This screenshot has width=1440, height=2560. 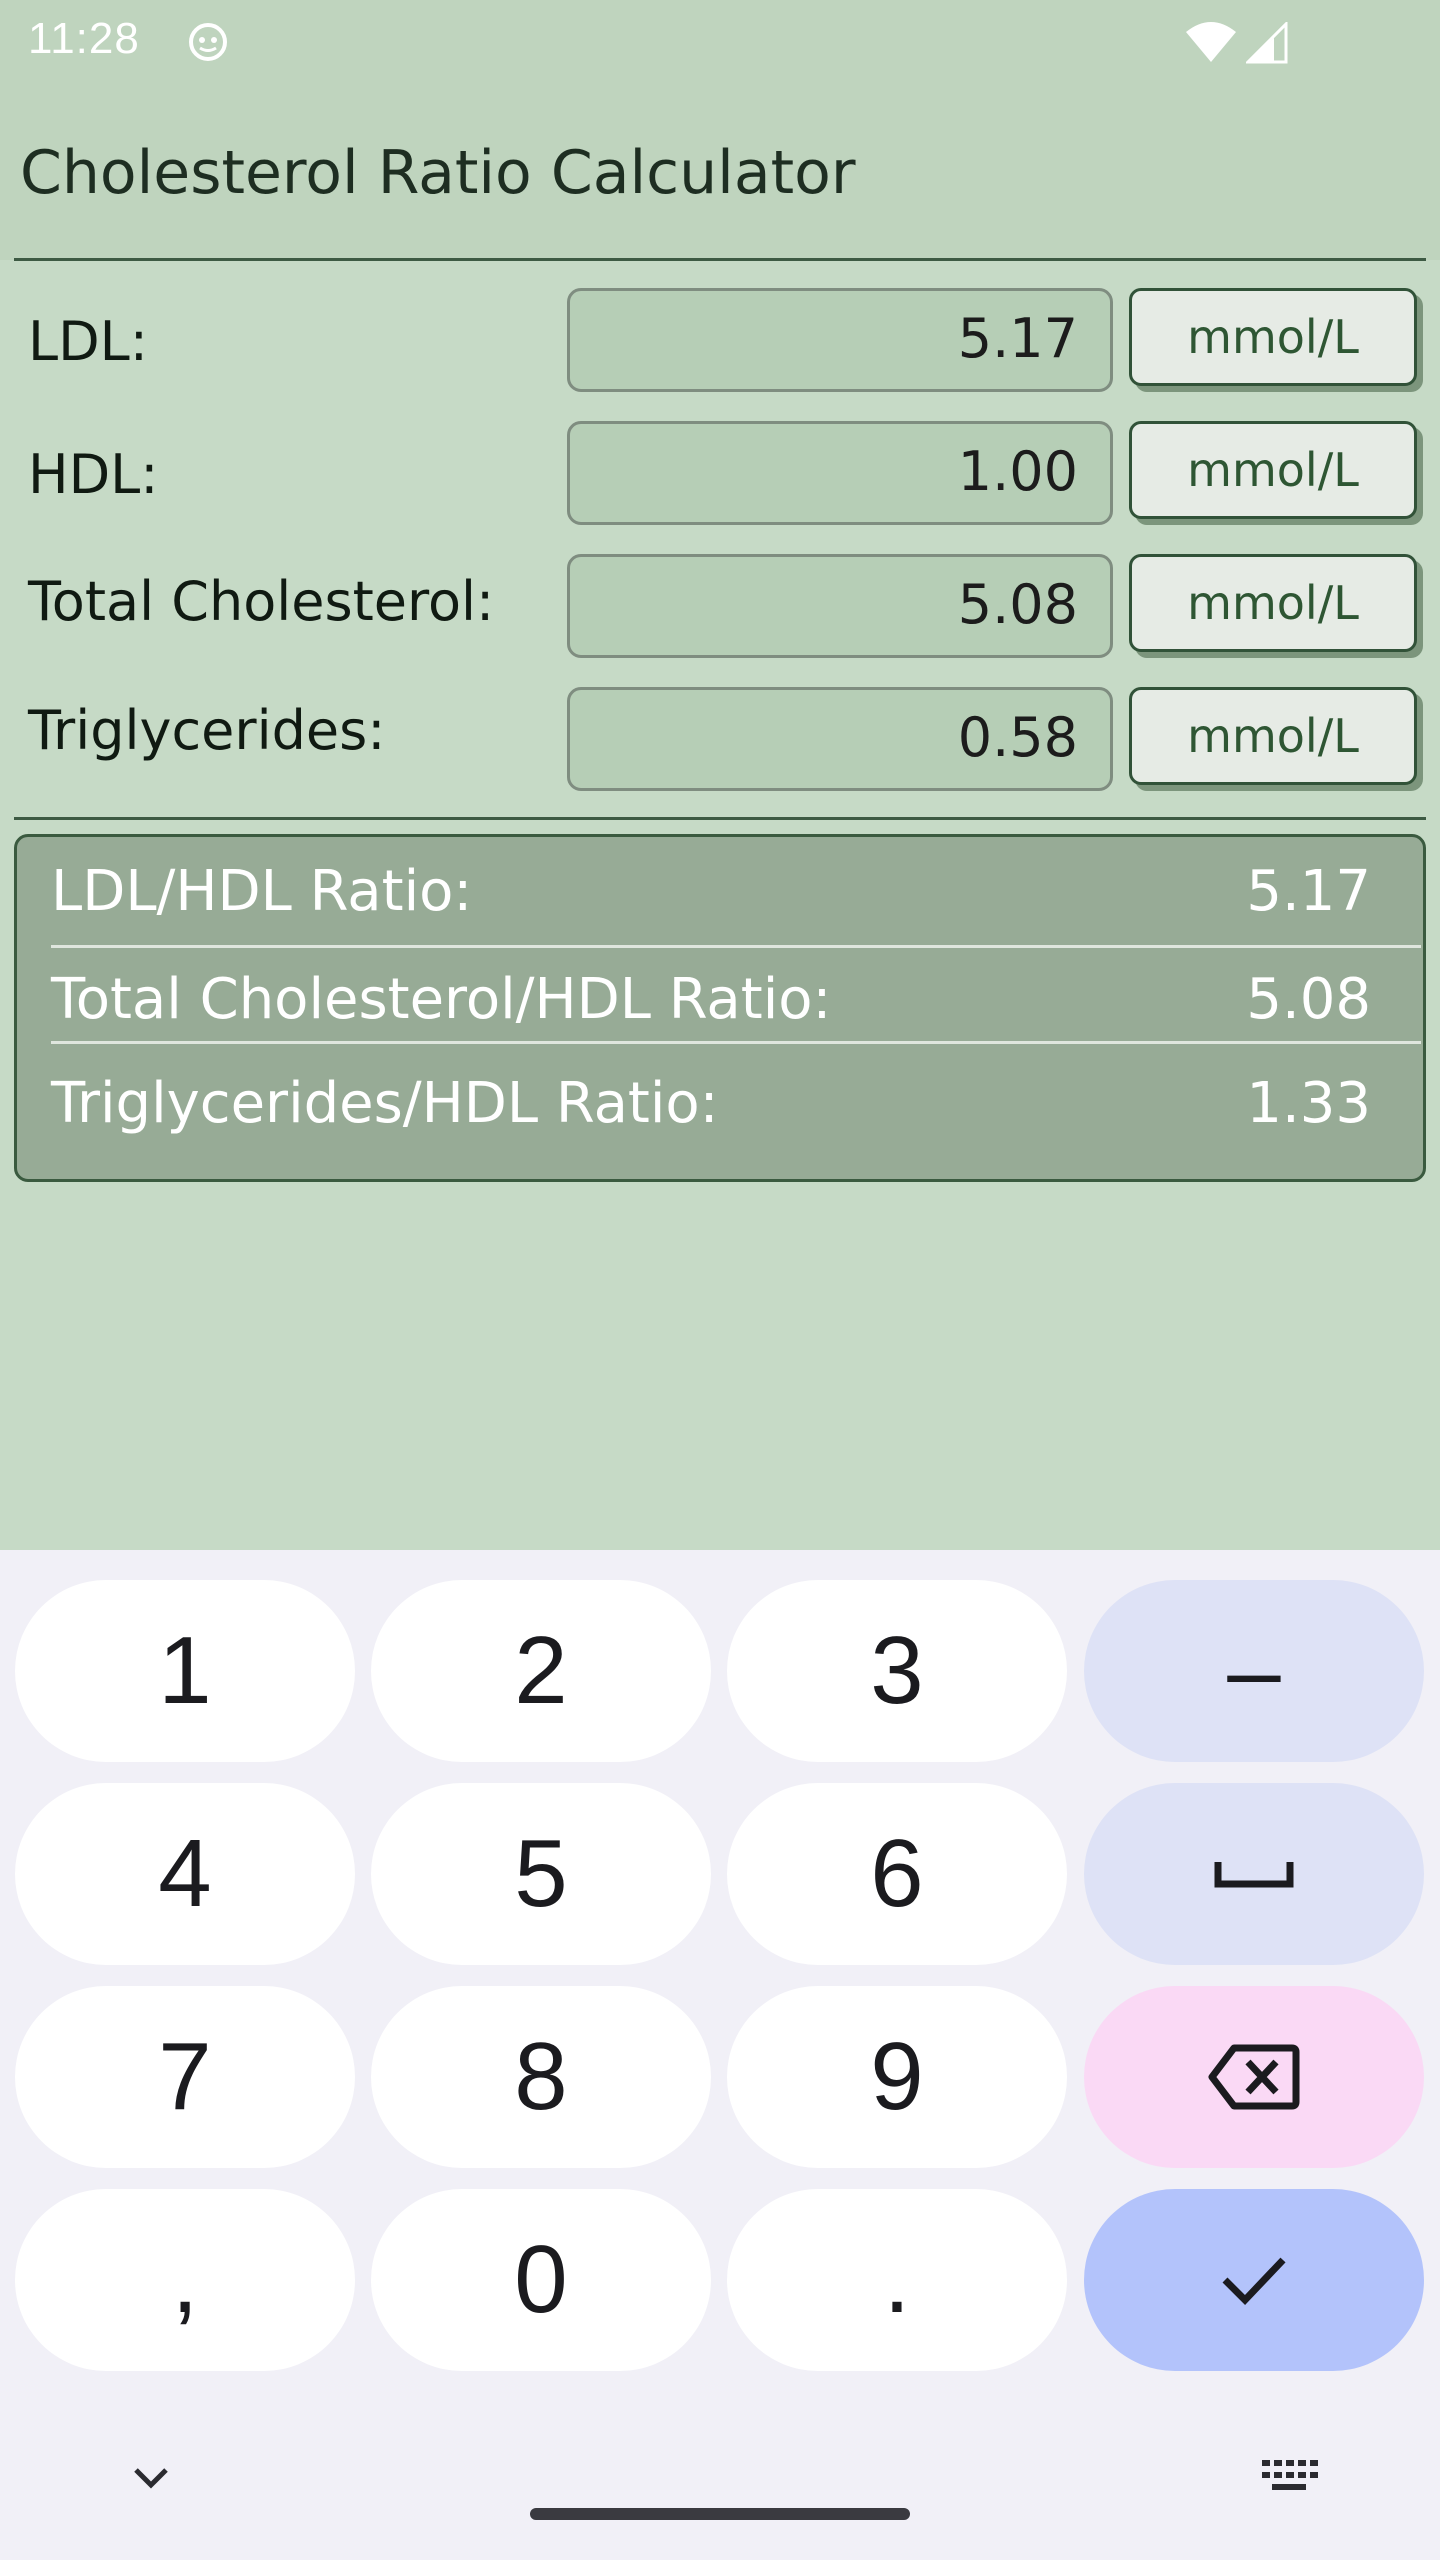 What do you see at coordinates (261, 601) in the screenshot?
I see `total-cholesterol-label: Total Cholesterol:` at bounding box center [261, 601].